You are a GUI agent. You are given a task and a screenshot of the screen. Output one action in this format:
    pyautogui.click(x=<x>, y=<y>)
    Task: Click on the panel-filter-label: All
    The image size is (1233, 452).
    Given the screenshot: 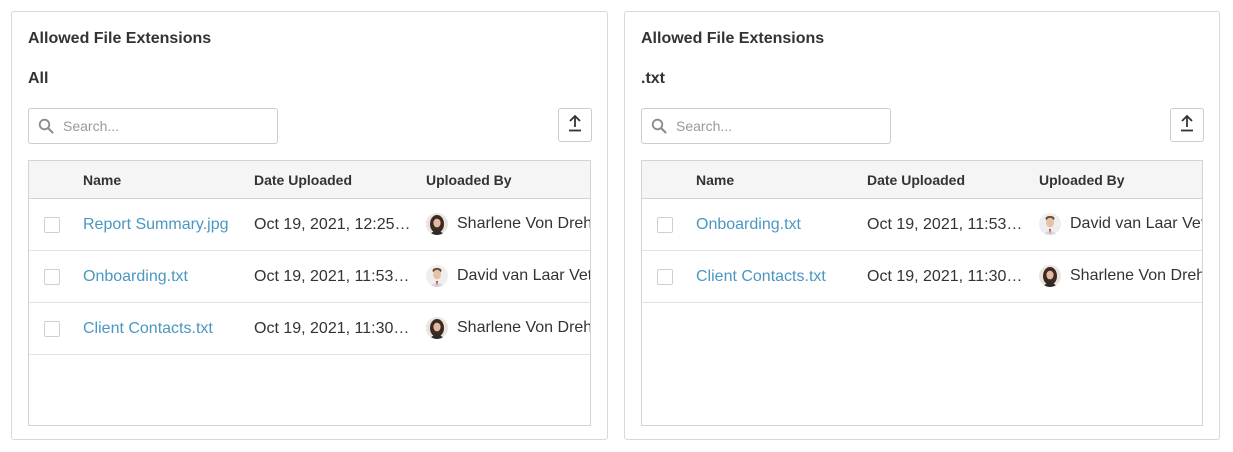 What is the action you would take?
    pyautogui.click(x=38, y=78)
    